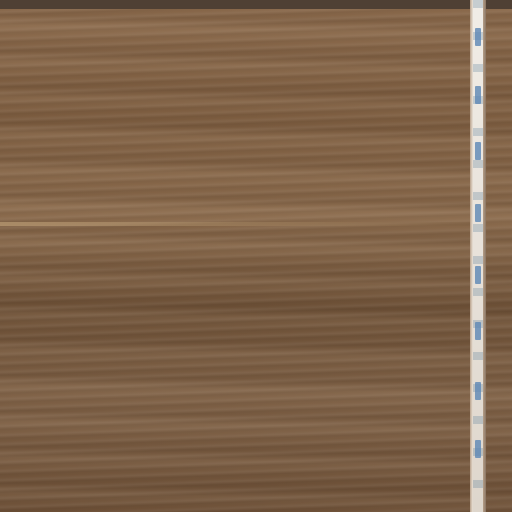 The image size is (512, 512). I want to click on strip-inner, so click(478, 256).